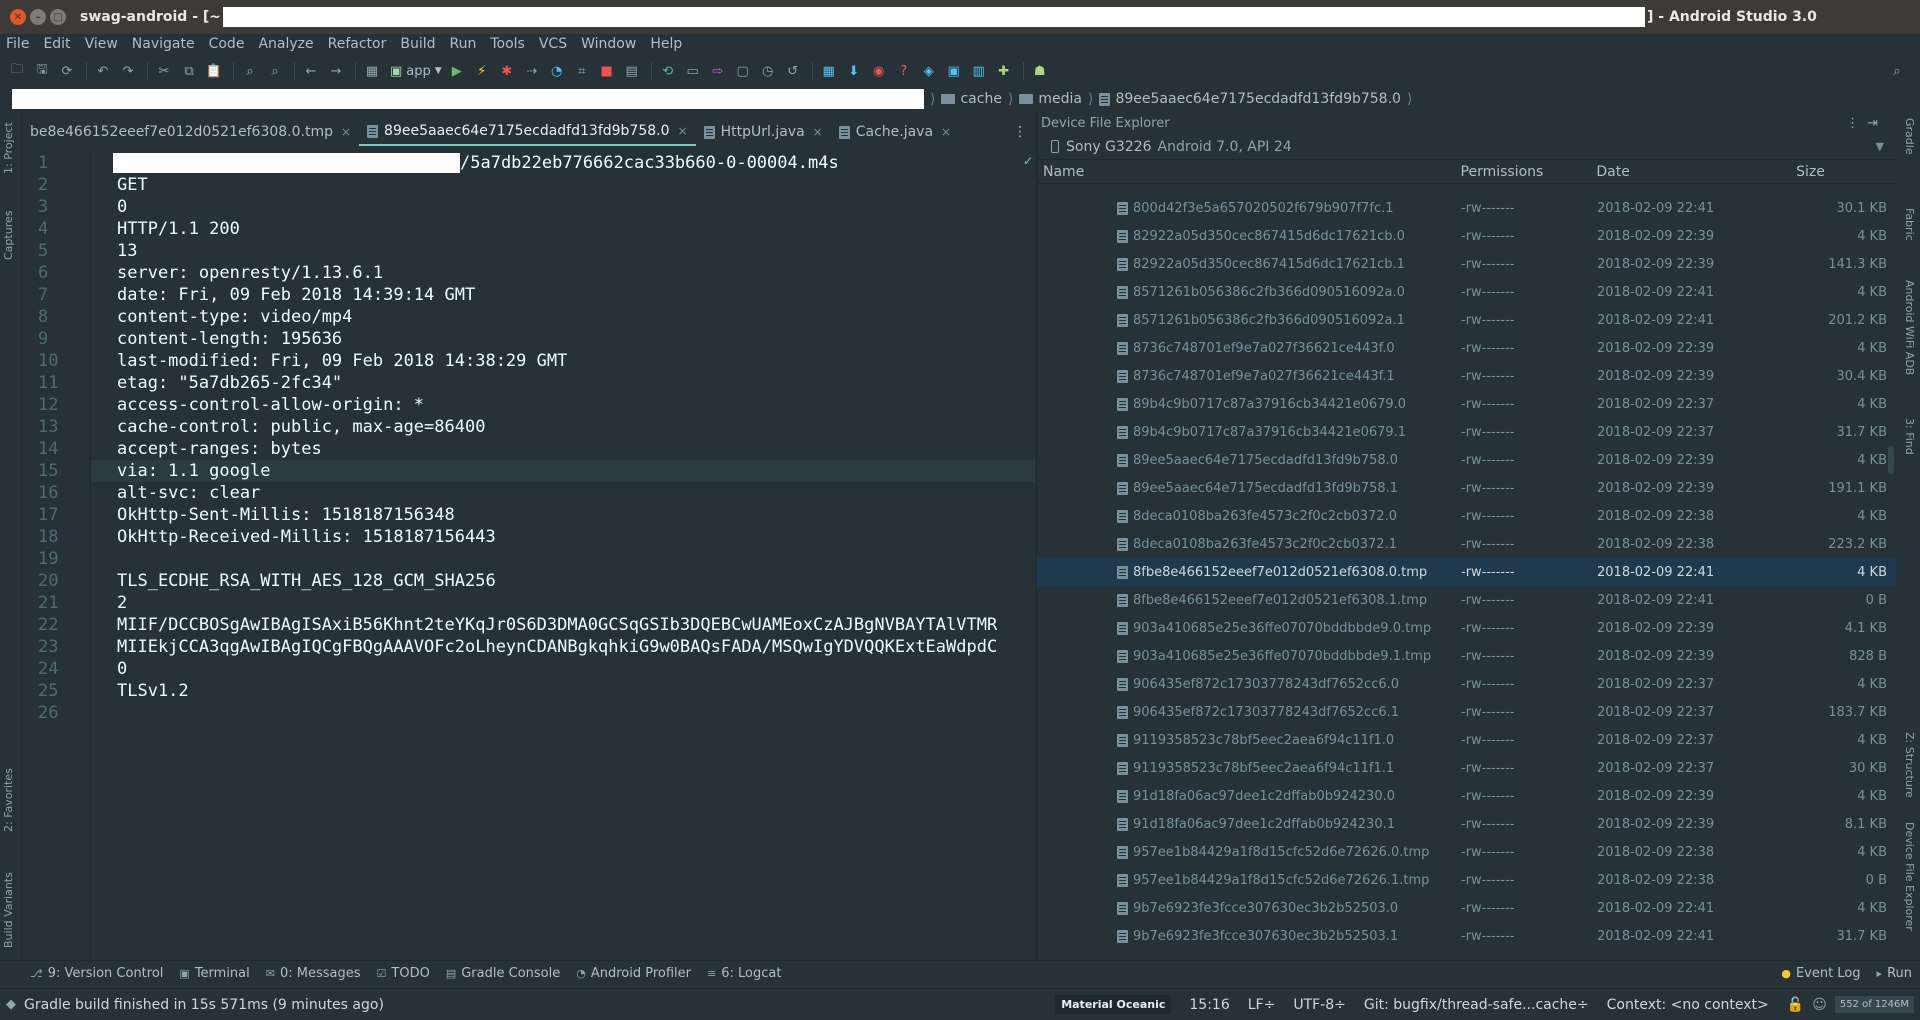  Describe the element at coordinates (563, 273) in the screenshot. I see `code-line: server: openresty/1.13.6.1` at that location.